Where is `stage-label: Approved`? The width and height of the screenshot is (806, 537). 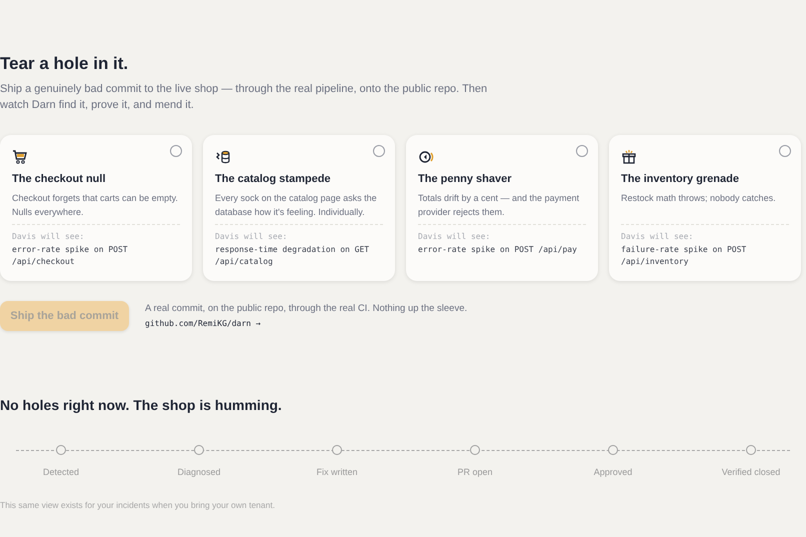
stage-label: Approved is located at coordinates (613, 472).